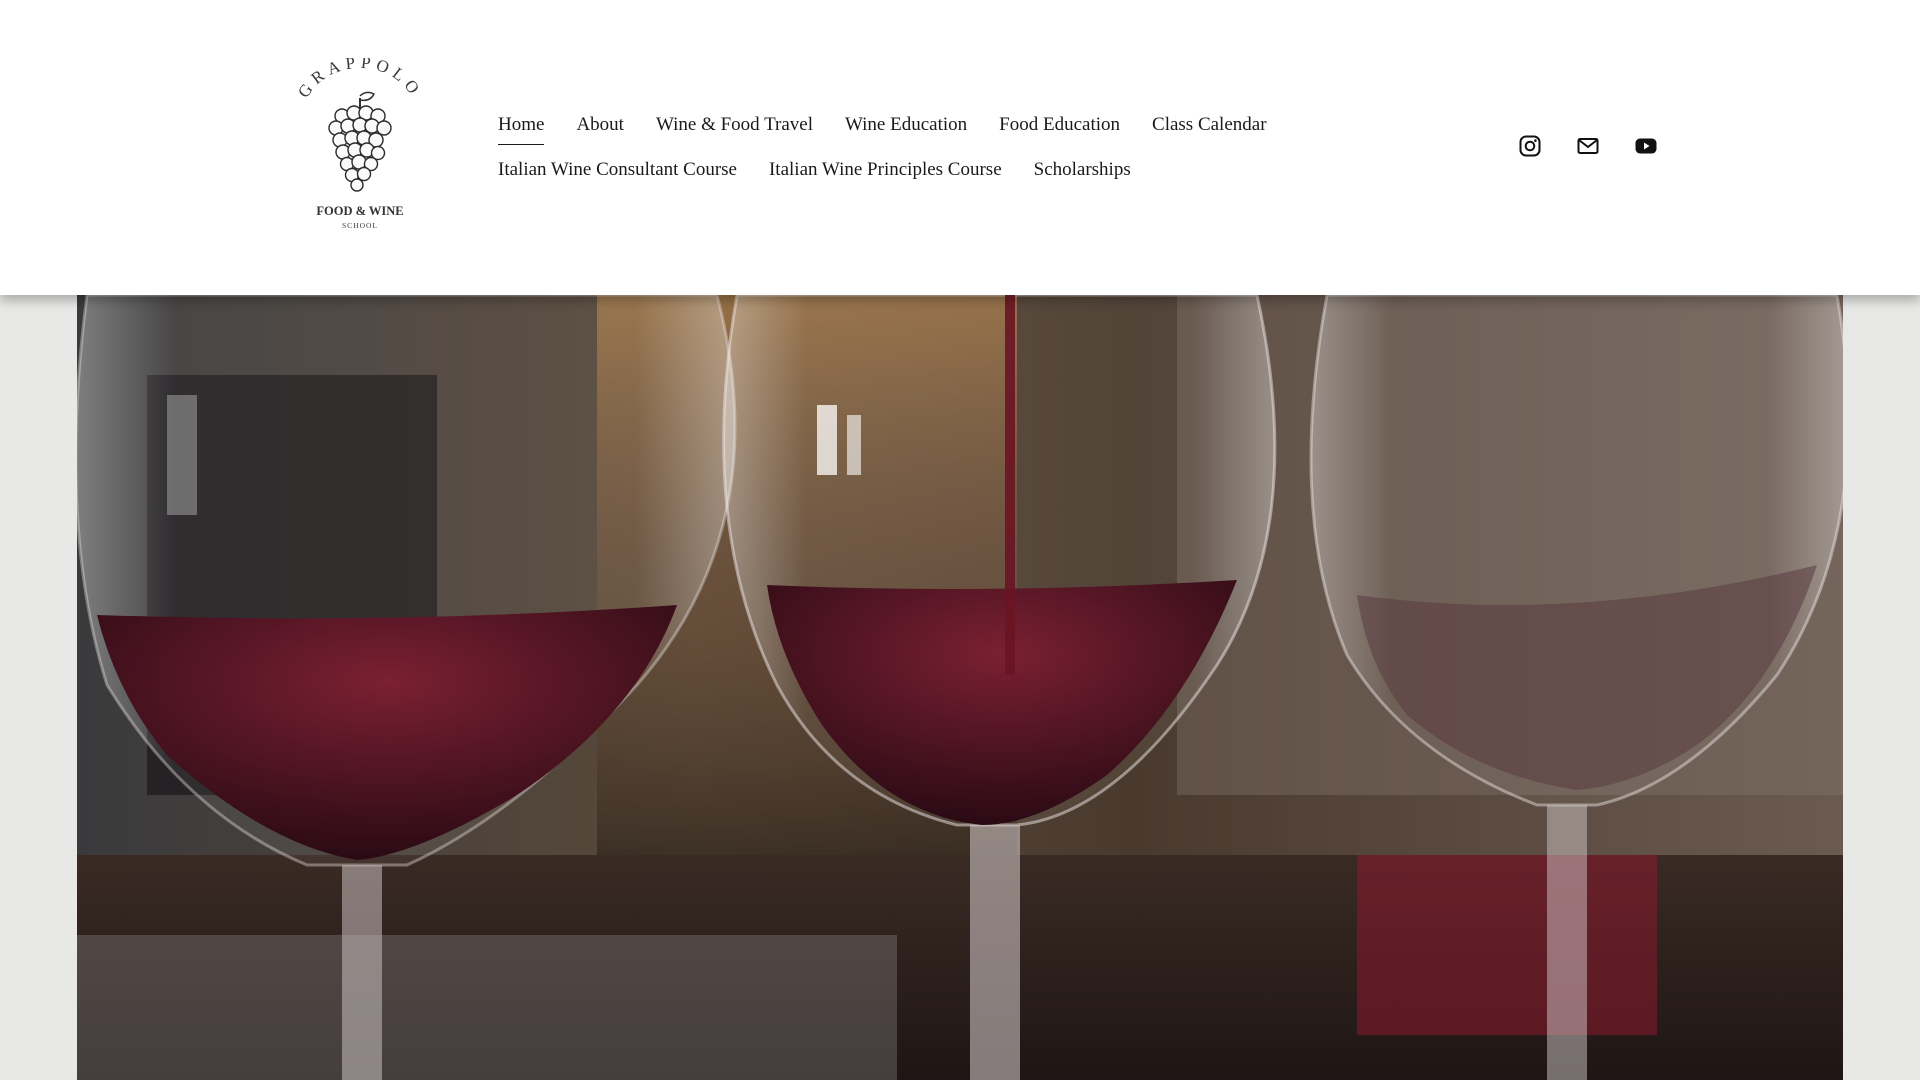 The height and width of the screenshot is (1080, 1920). I want to click on nav-home: Home, so click(521, 128).